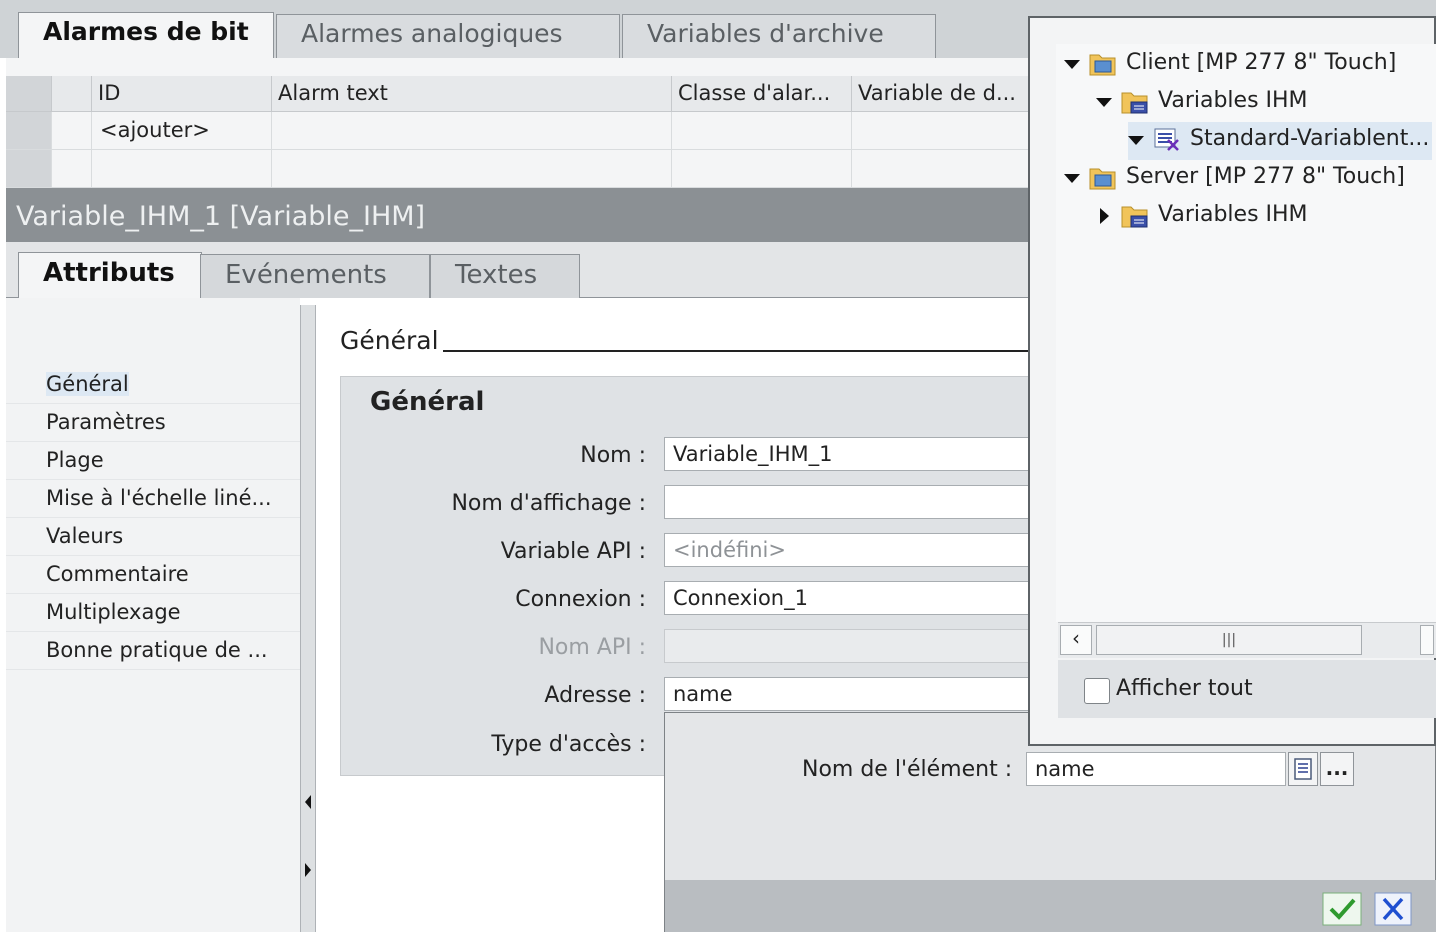  What do you see at coordinates (87, 384) in the screenshot?
I see `nav-item-label: Général` at bounding box center [87, 384].